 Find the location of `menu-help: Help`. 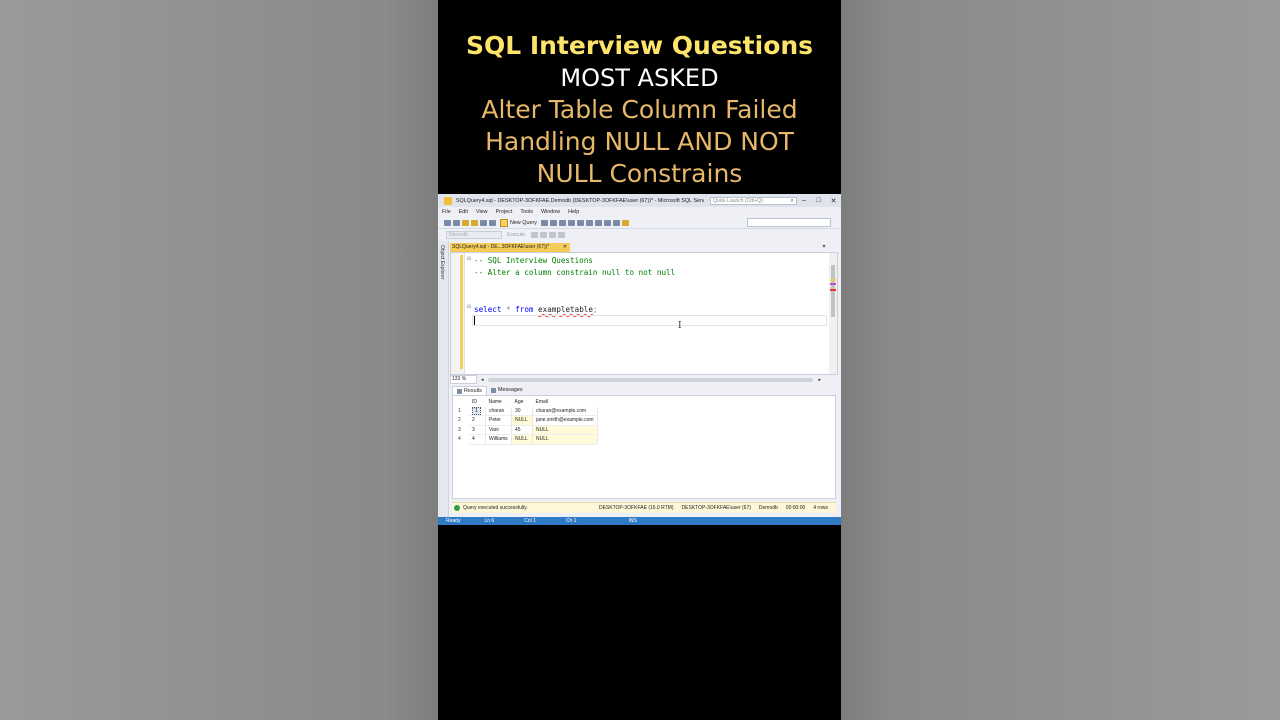

menu-help: Help is located at coordinates (573, 212).